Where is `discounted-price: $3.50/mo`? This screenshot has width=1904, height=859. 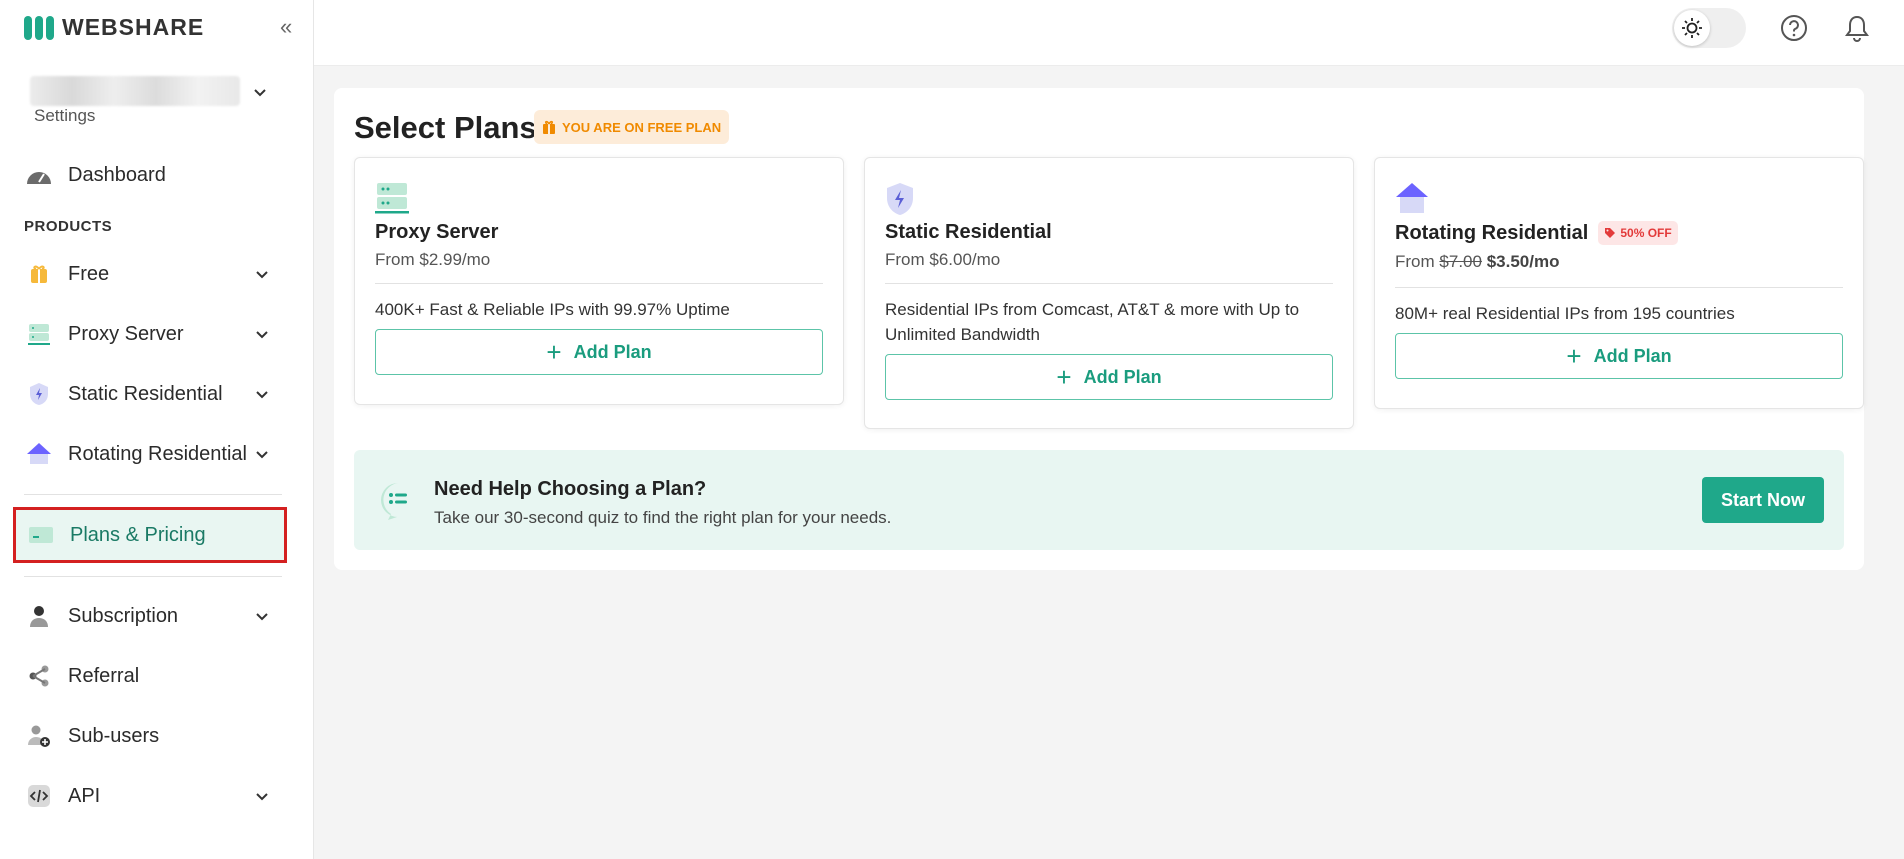
discounted-price: $3.50/mo is located at coordinates (1523, 261).